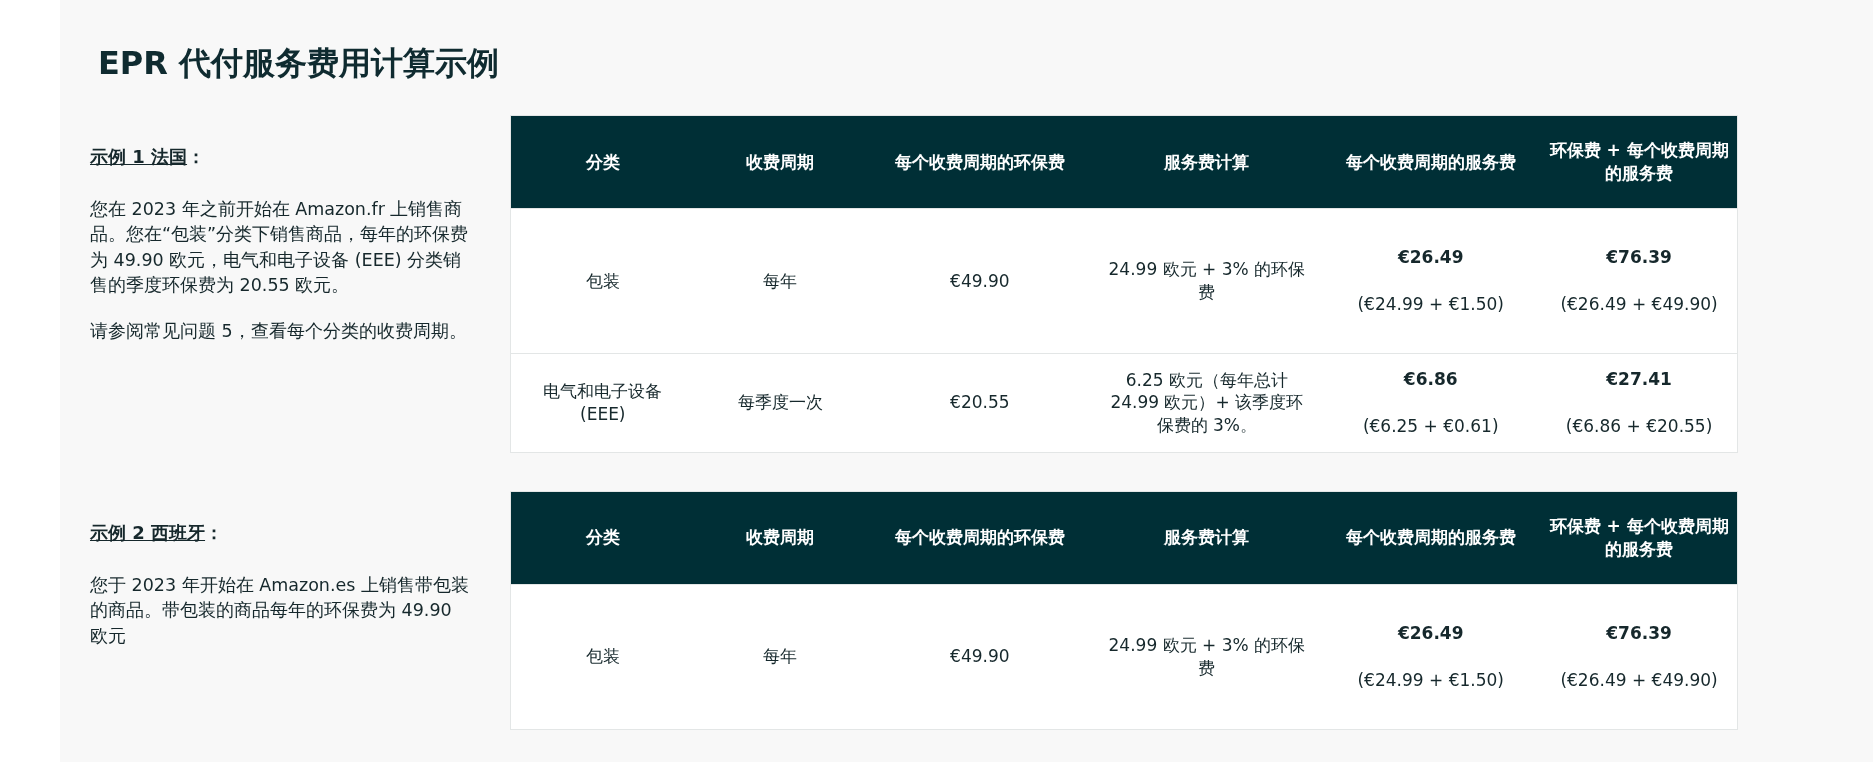 The height and width of the screenshot is (762, 1873). What do you see at coordinates (157, 532) in the screenshot?
I see `example-heading: 示例 2 西班牙：` at bounding box center [157, 532].